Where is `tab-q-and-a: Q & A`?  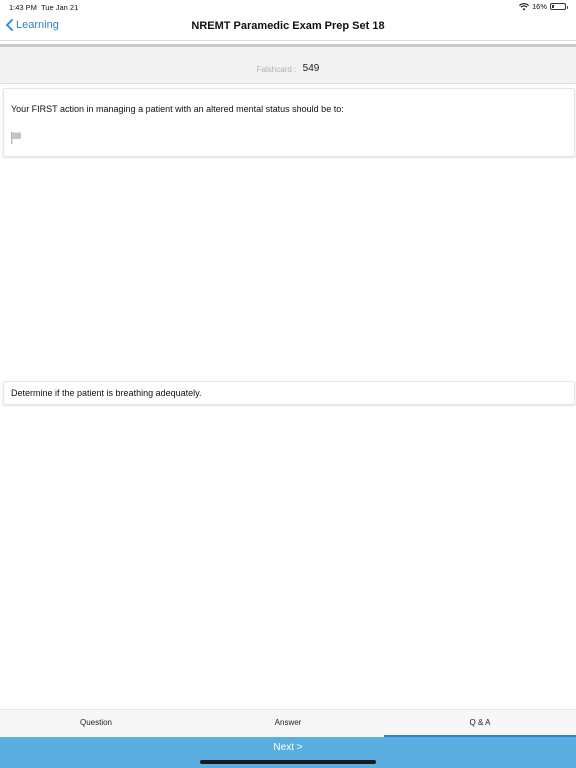
tab-q-and-a: Q & A is located at coordinates (480, 724).